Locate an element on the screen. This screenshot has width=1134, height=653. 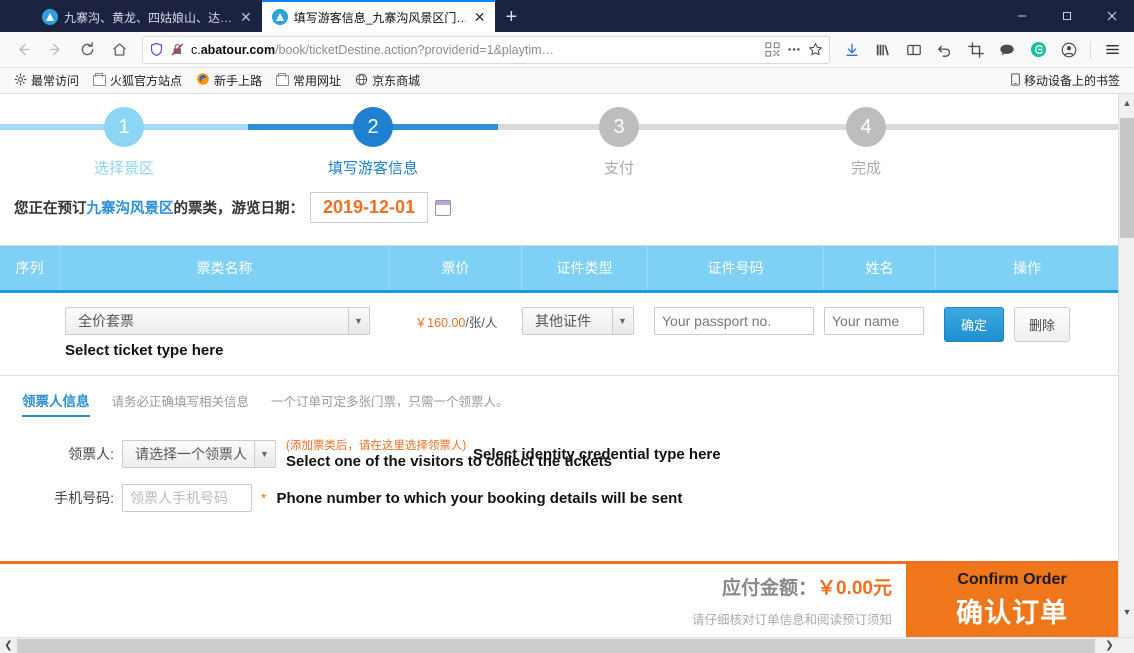
bookmark-most-visited: 最常访问 is located at coordinates (46, 80).